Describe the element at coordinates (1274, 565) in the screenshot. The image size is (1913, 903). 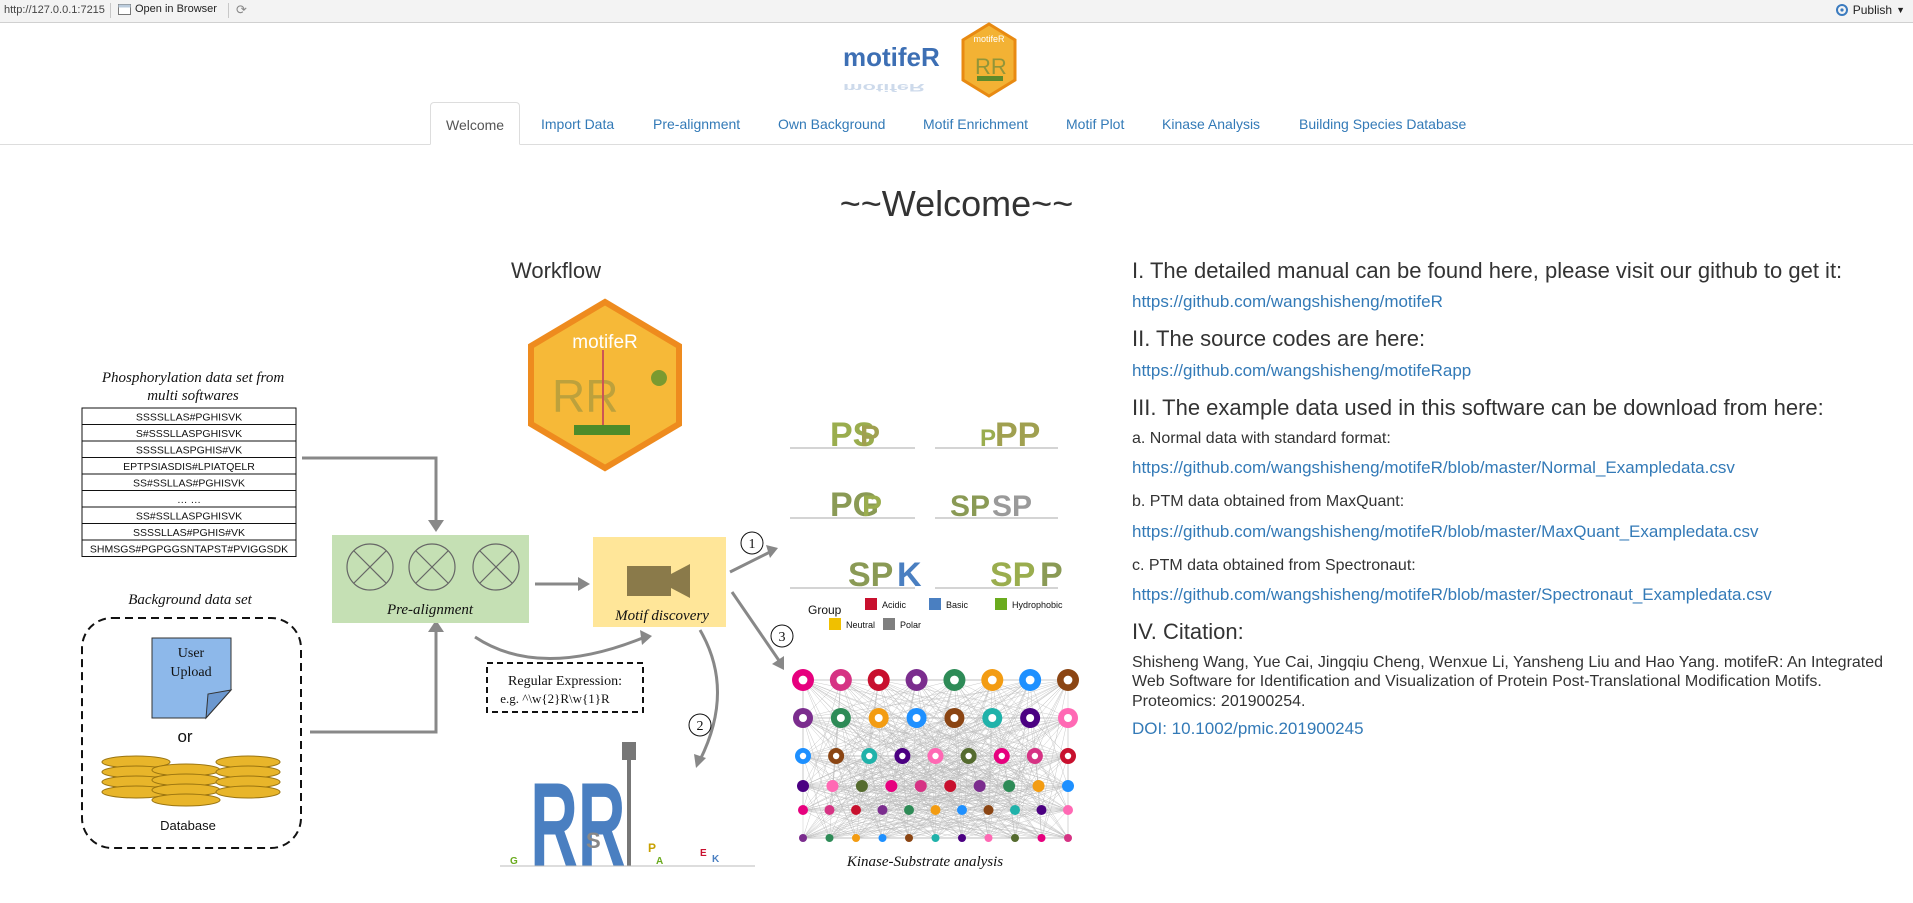
I see `spectronaut-data-label: c. PTM data obtained from Spectronaut:` at that location.